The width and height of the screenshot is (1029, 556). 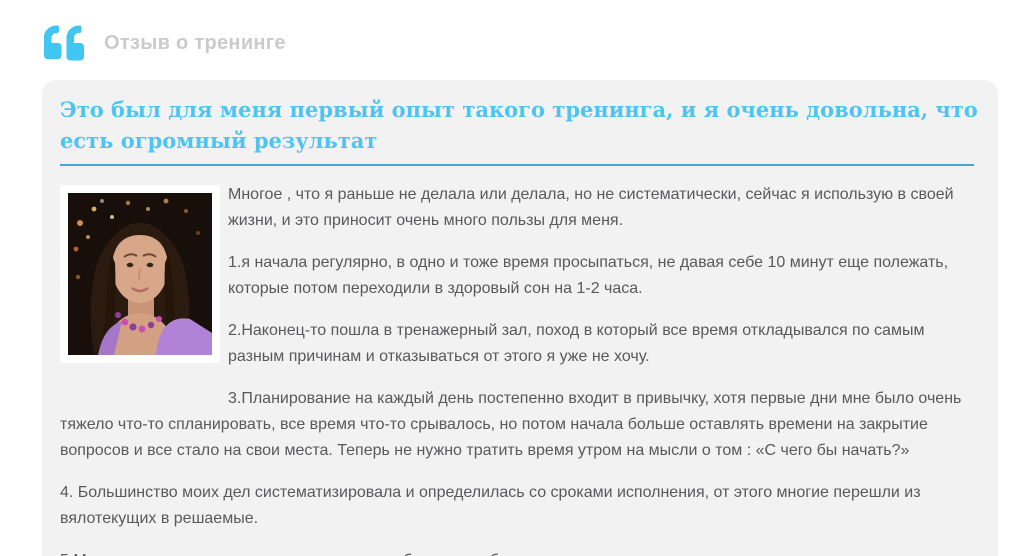 I want to click on section-title: Отзыв о тренинге, so click(x=195, y=42).